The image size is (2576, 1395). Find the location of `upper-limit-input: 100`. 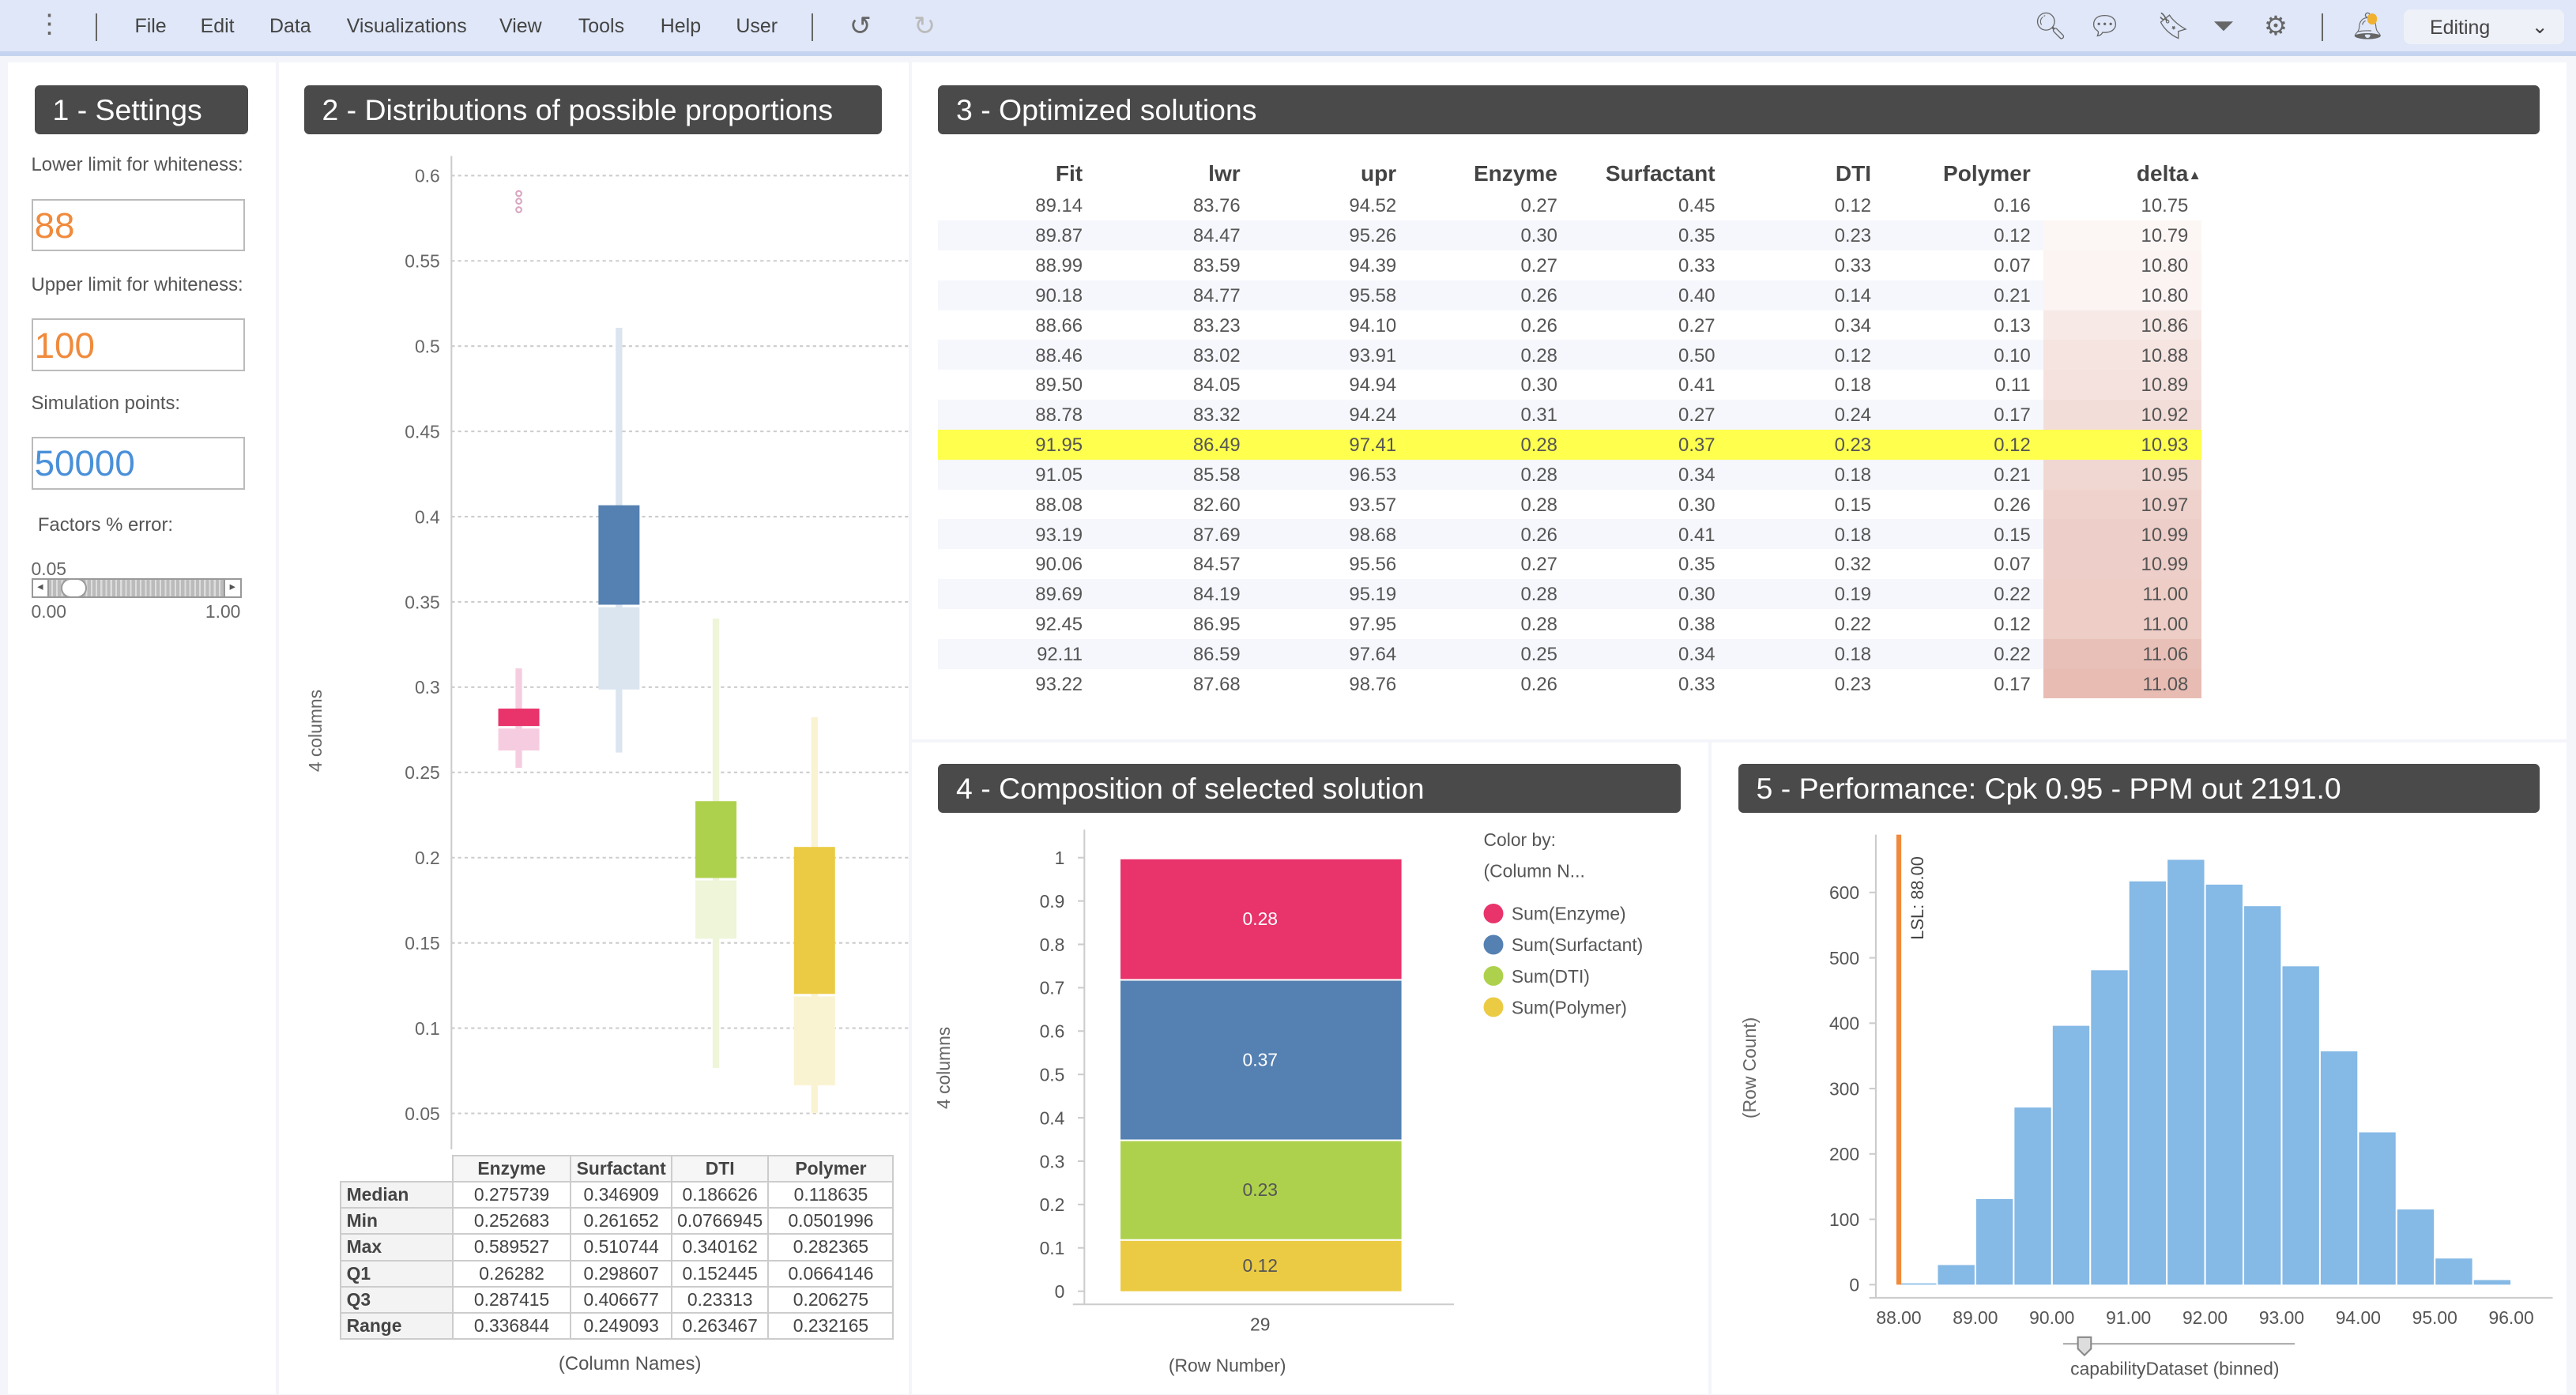

upper-limit-input: 100 is located at coordinates (138, 344).